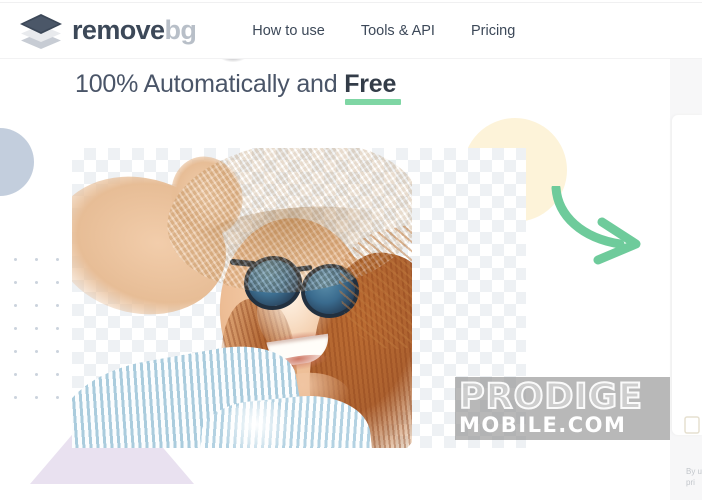 This screenshot has width=702, height=500. I want to click on footer-legal-note: By u pri, so click(694, 477).